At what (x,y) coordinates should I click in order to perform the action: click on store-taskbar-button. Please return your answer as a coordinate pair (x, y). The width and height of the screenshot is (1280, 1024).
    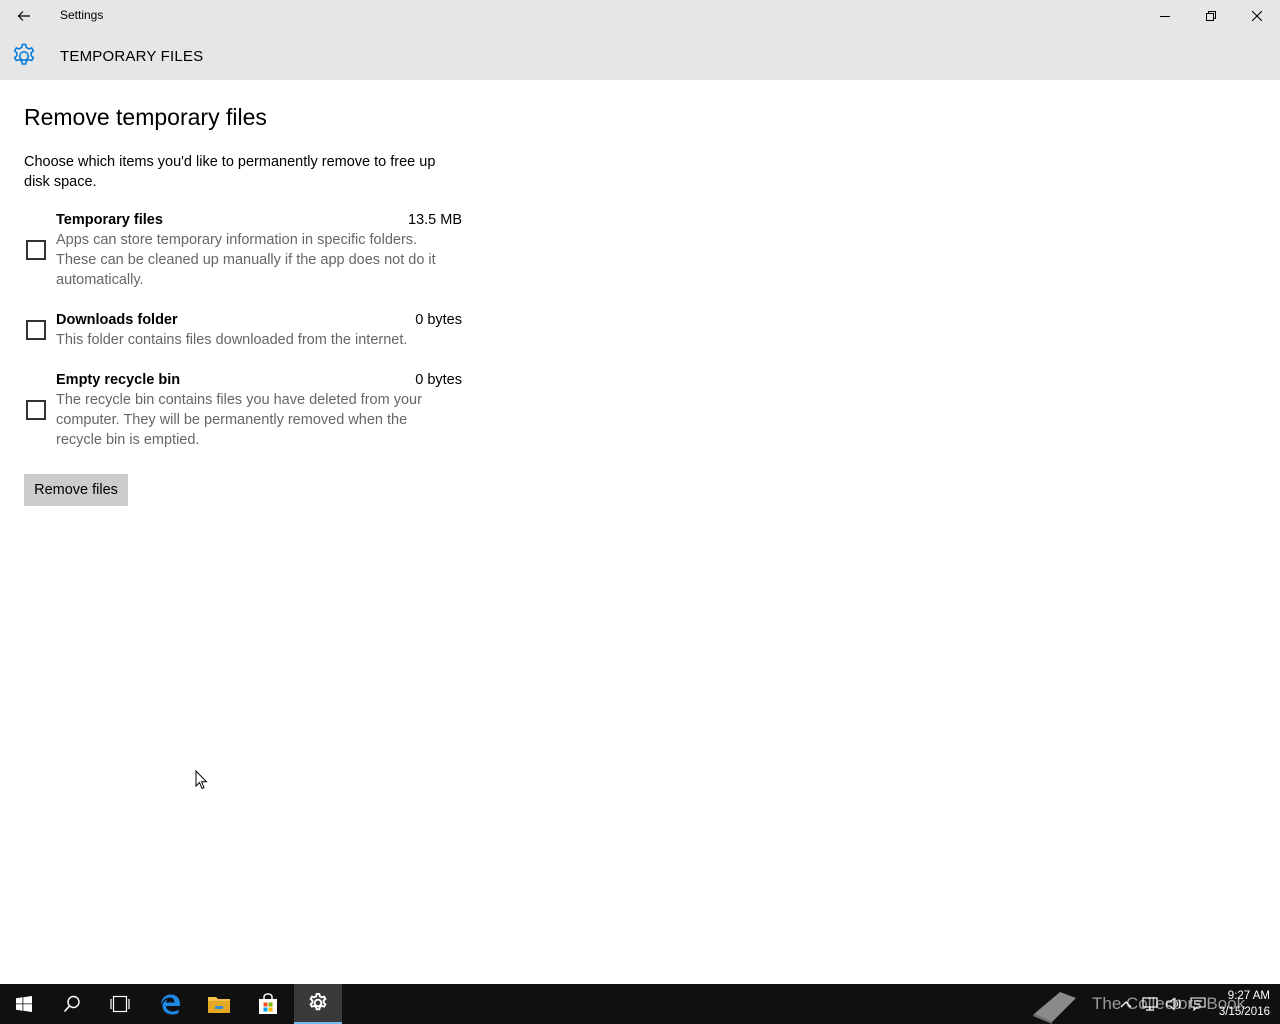
    Looking at the image, I should click on (268, 1004).